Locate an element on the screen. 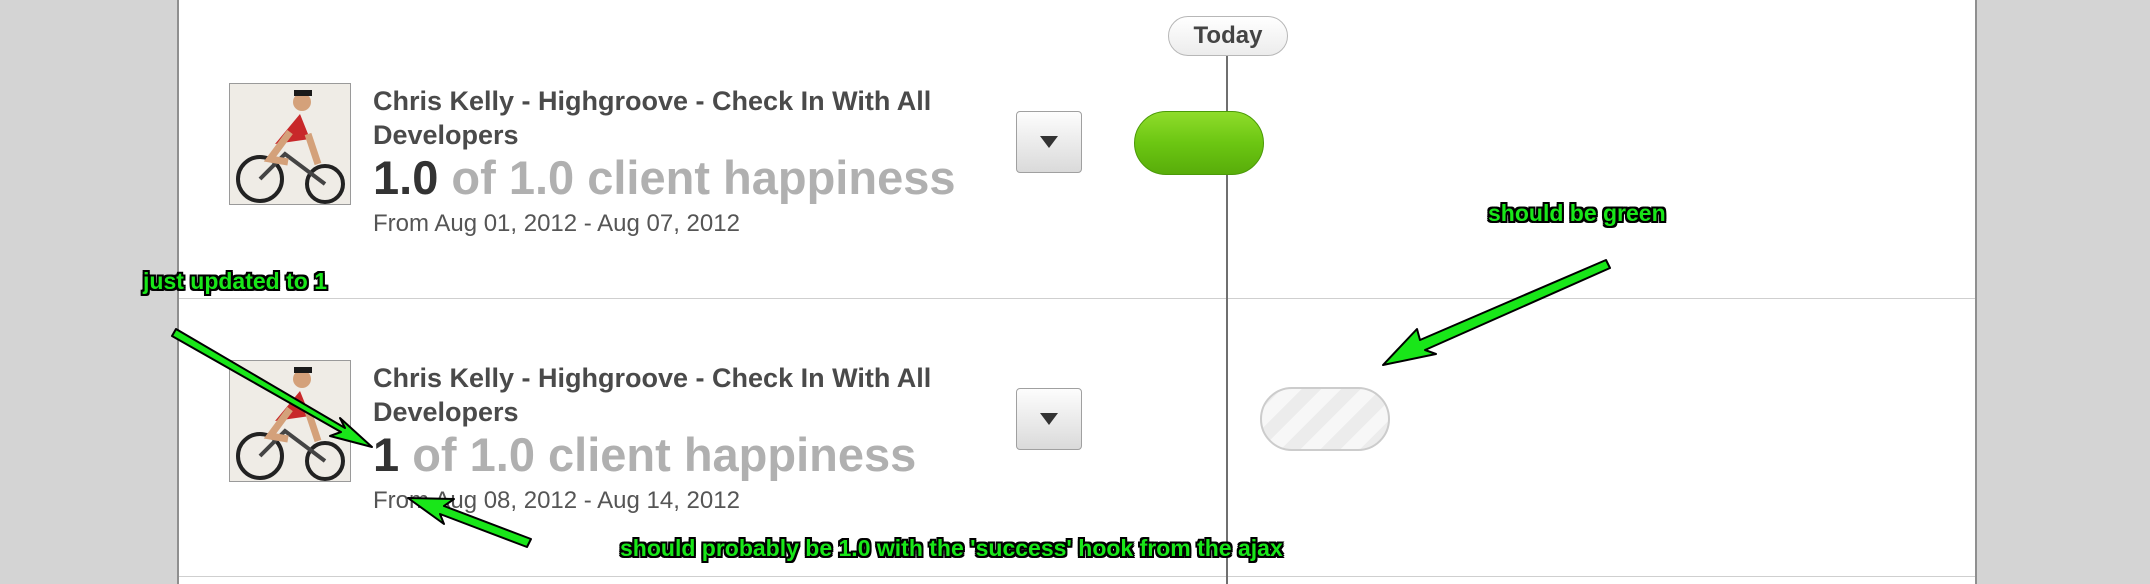 This screenshot has width=2150, height=584. status-indicator-empty is located at coordinates (1325, 419).